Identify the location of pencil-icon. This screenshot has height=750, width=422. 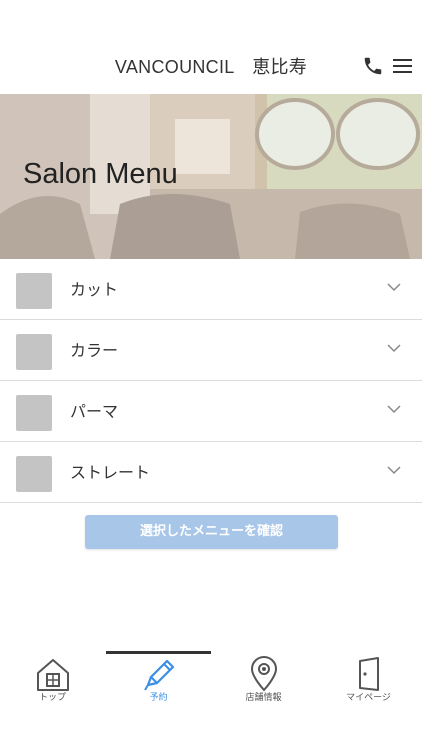
(159, 675).